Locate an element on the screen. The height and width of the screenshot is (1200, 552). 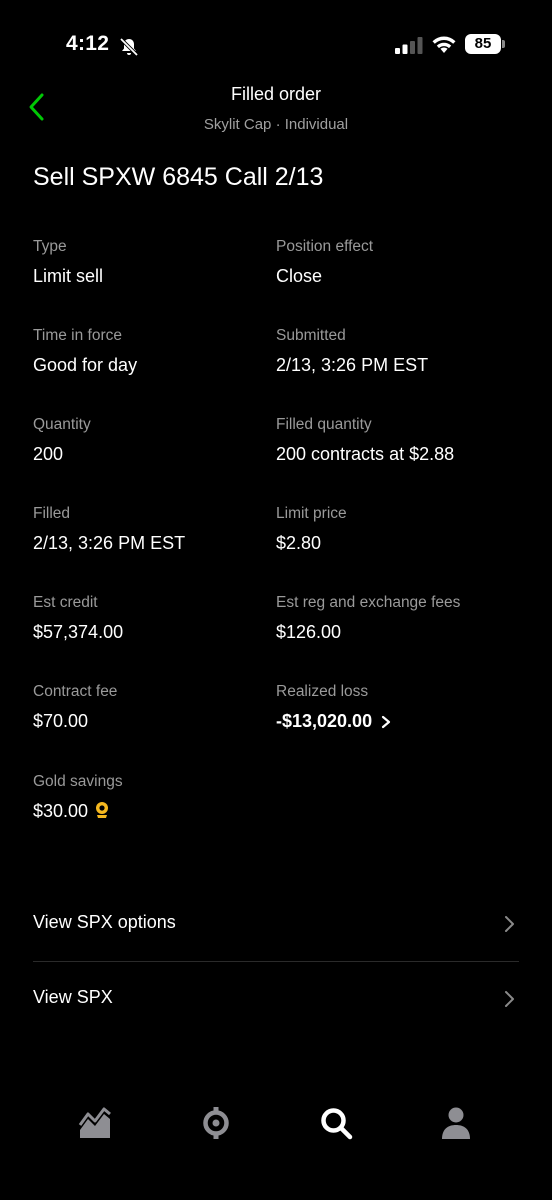
field-value: $70.00 is located at coordinates (61, 721).